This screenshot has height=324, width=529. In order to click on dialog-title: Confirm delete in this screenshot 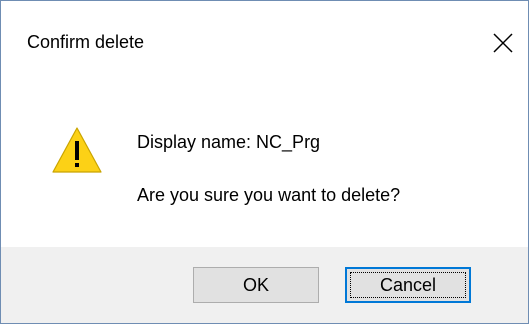, I will do `click(86, 42)`.